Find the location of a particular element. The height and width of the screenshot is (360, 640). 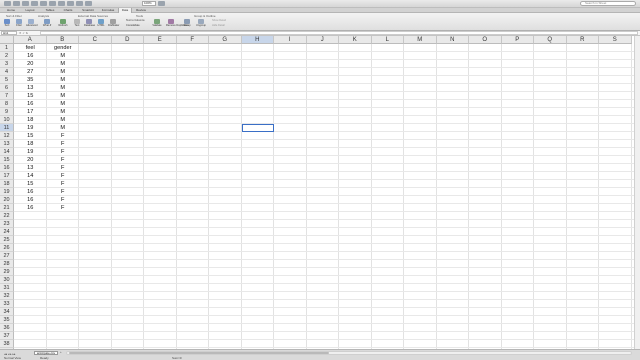

sort-button: Sort is located at coordinates (7, 23).